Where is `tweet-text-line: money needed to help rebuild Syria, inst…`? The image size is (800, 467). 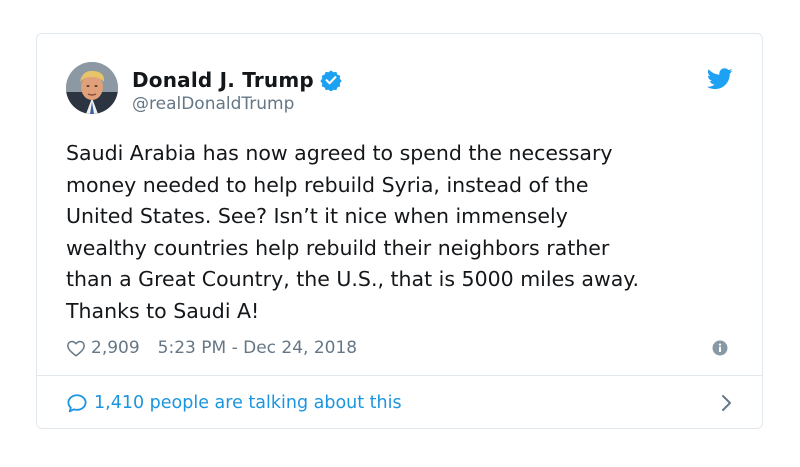 tweet-text-line: money needed to help rebuild Syria, inst… is located at coordinates (327, 184).